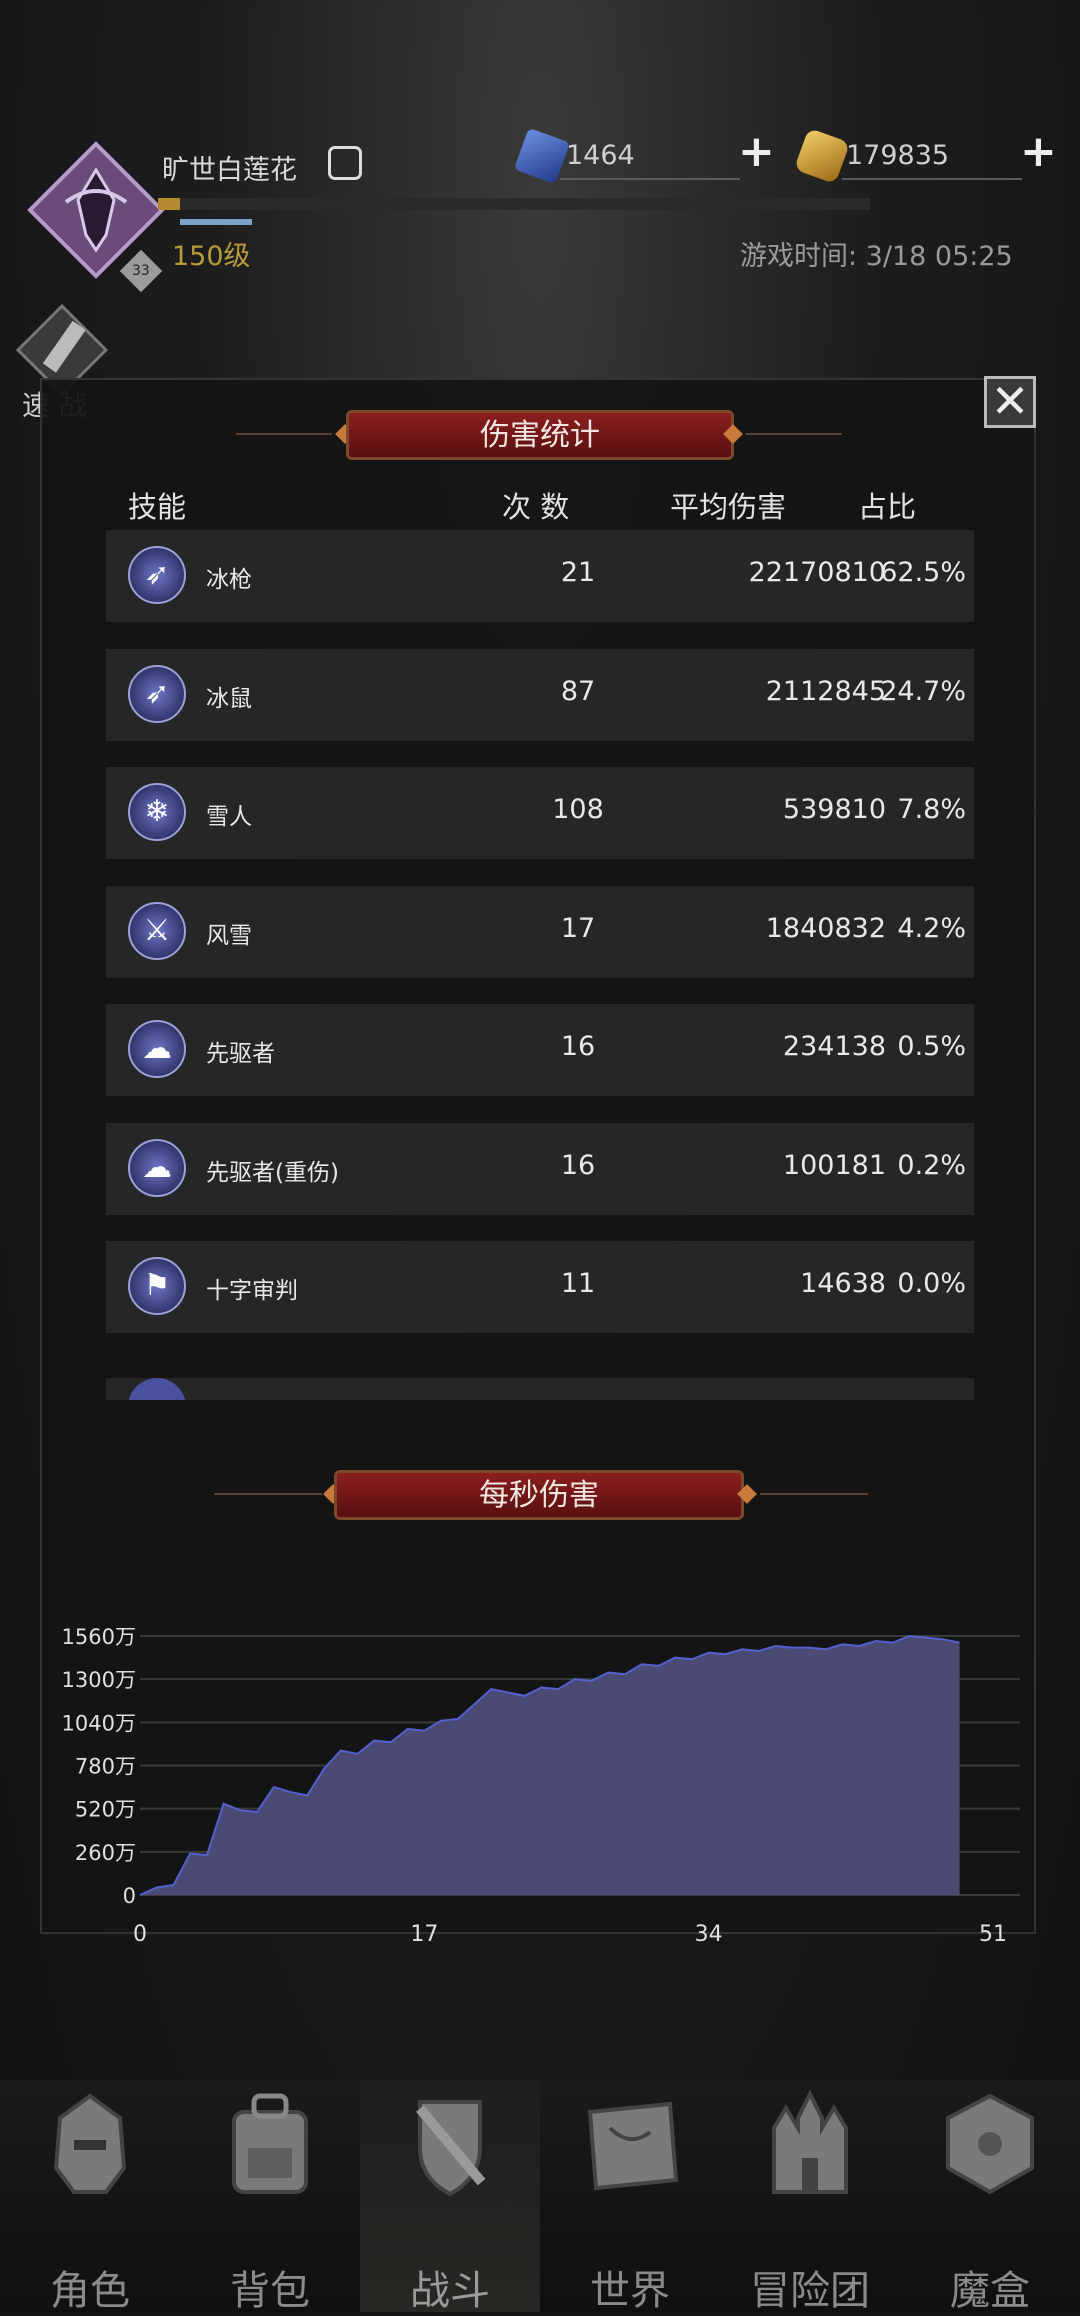 Image resolution: width=1080 pixels, height=2316 pixels. What do you see at coordinates (898, 155) in the screenshot?
I see `gold-coin-count: 179835` at bounding box center [898, 155].